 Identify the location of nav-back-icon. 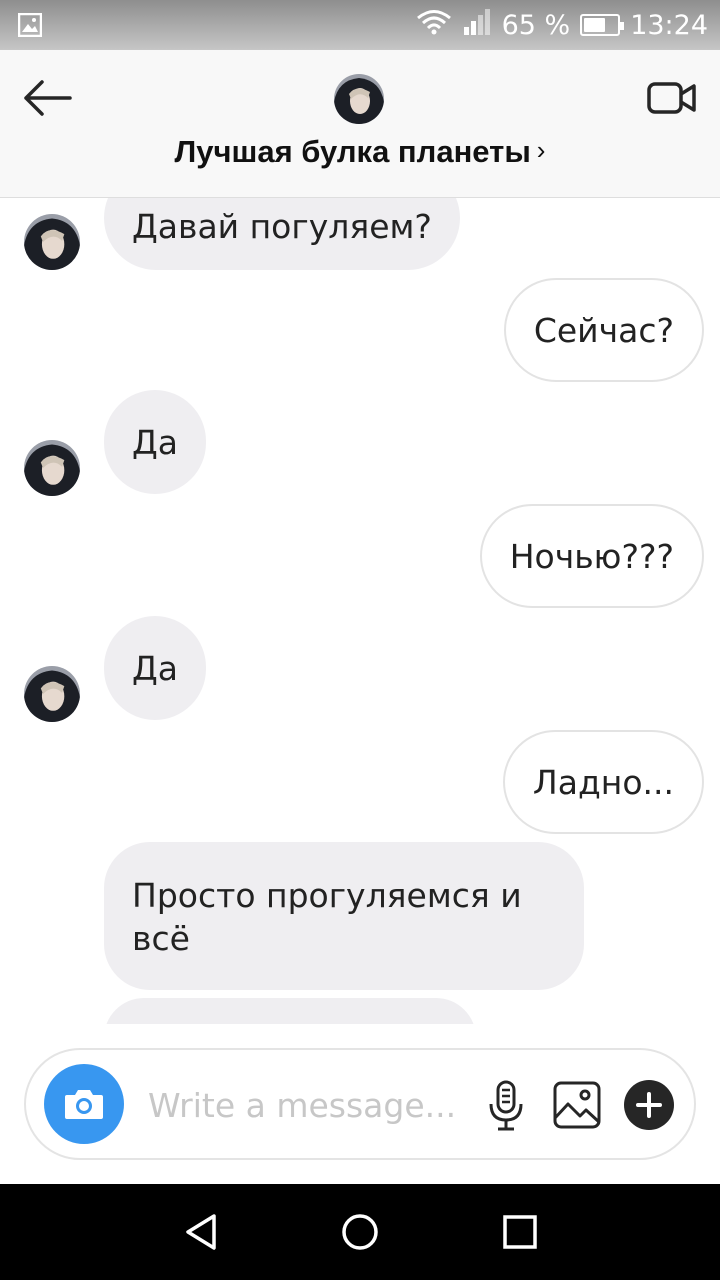
(201, 1232).